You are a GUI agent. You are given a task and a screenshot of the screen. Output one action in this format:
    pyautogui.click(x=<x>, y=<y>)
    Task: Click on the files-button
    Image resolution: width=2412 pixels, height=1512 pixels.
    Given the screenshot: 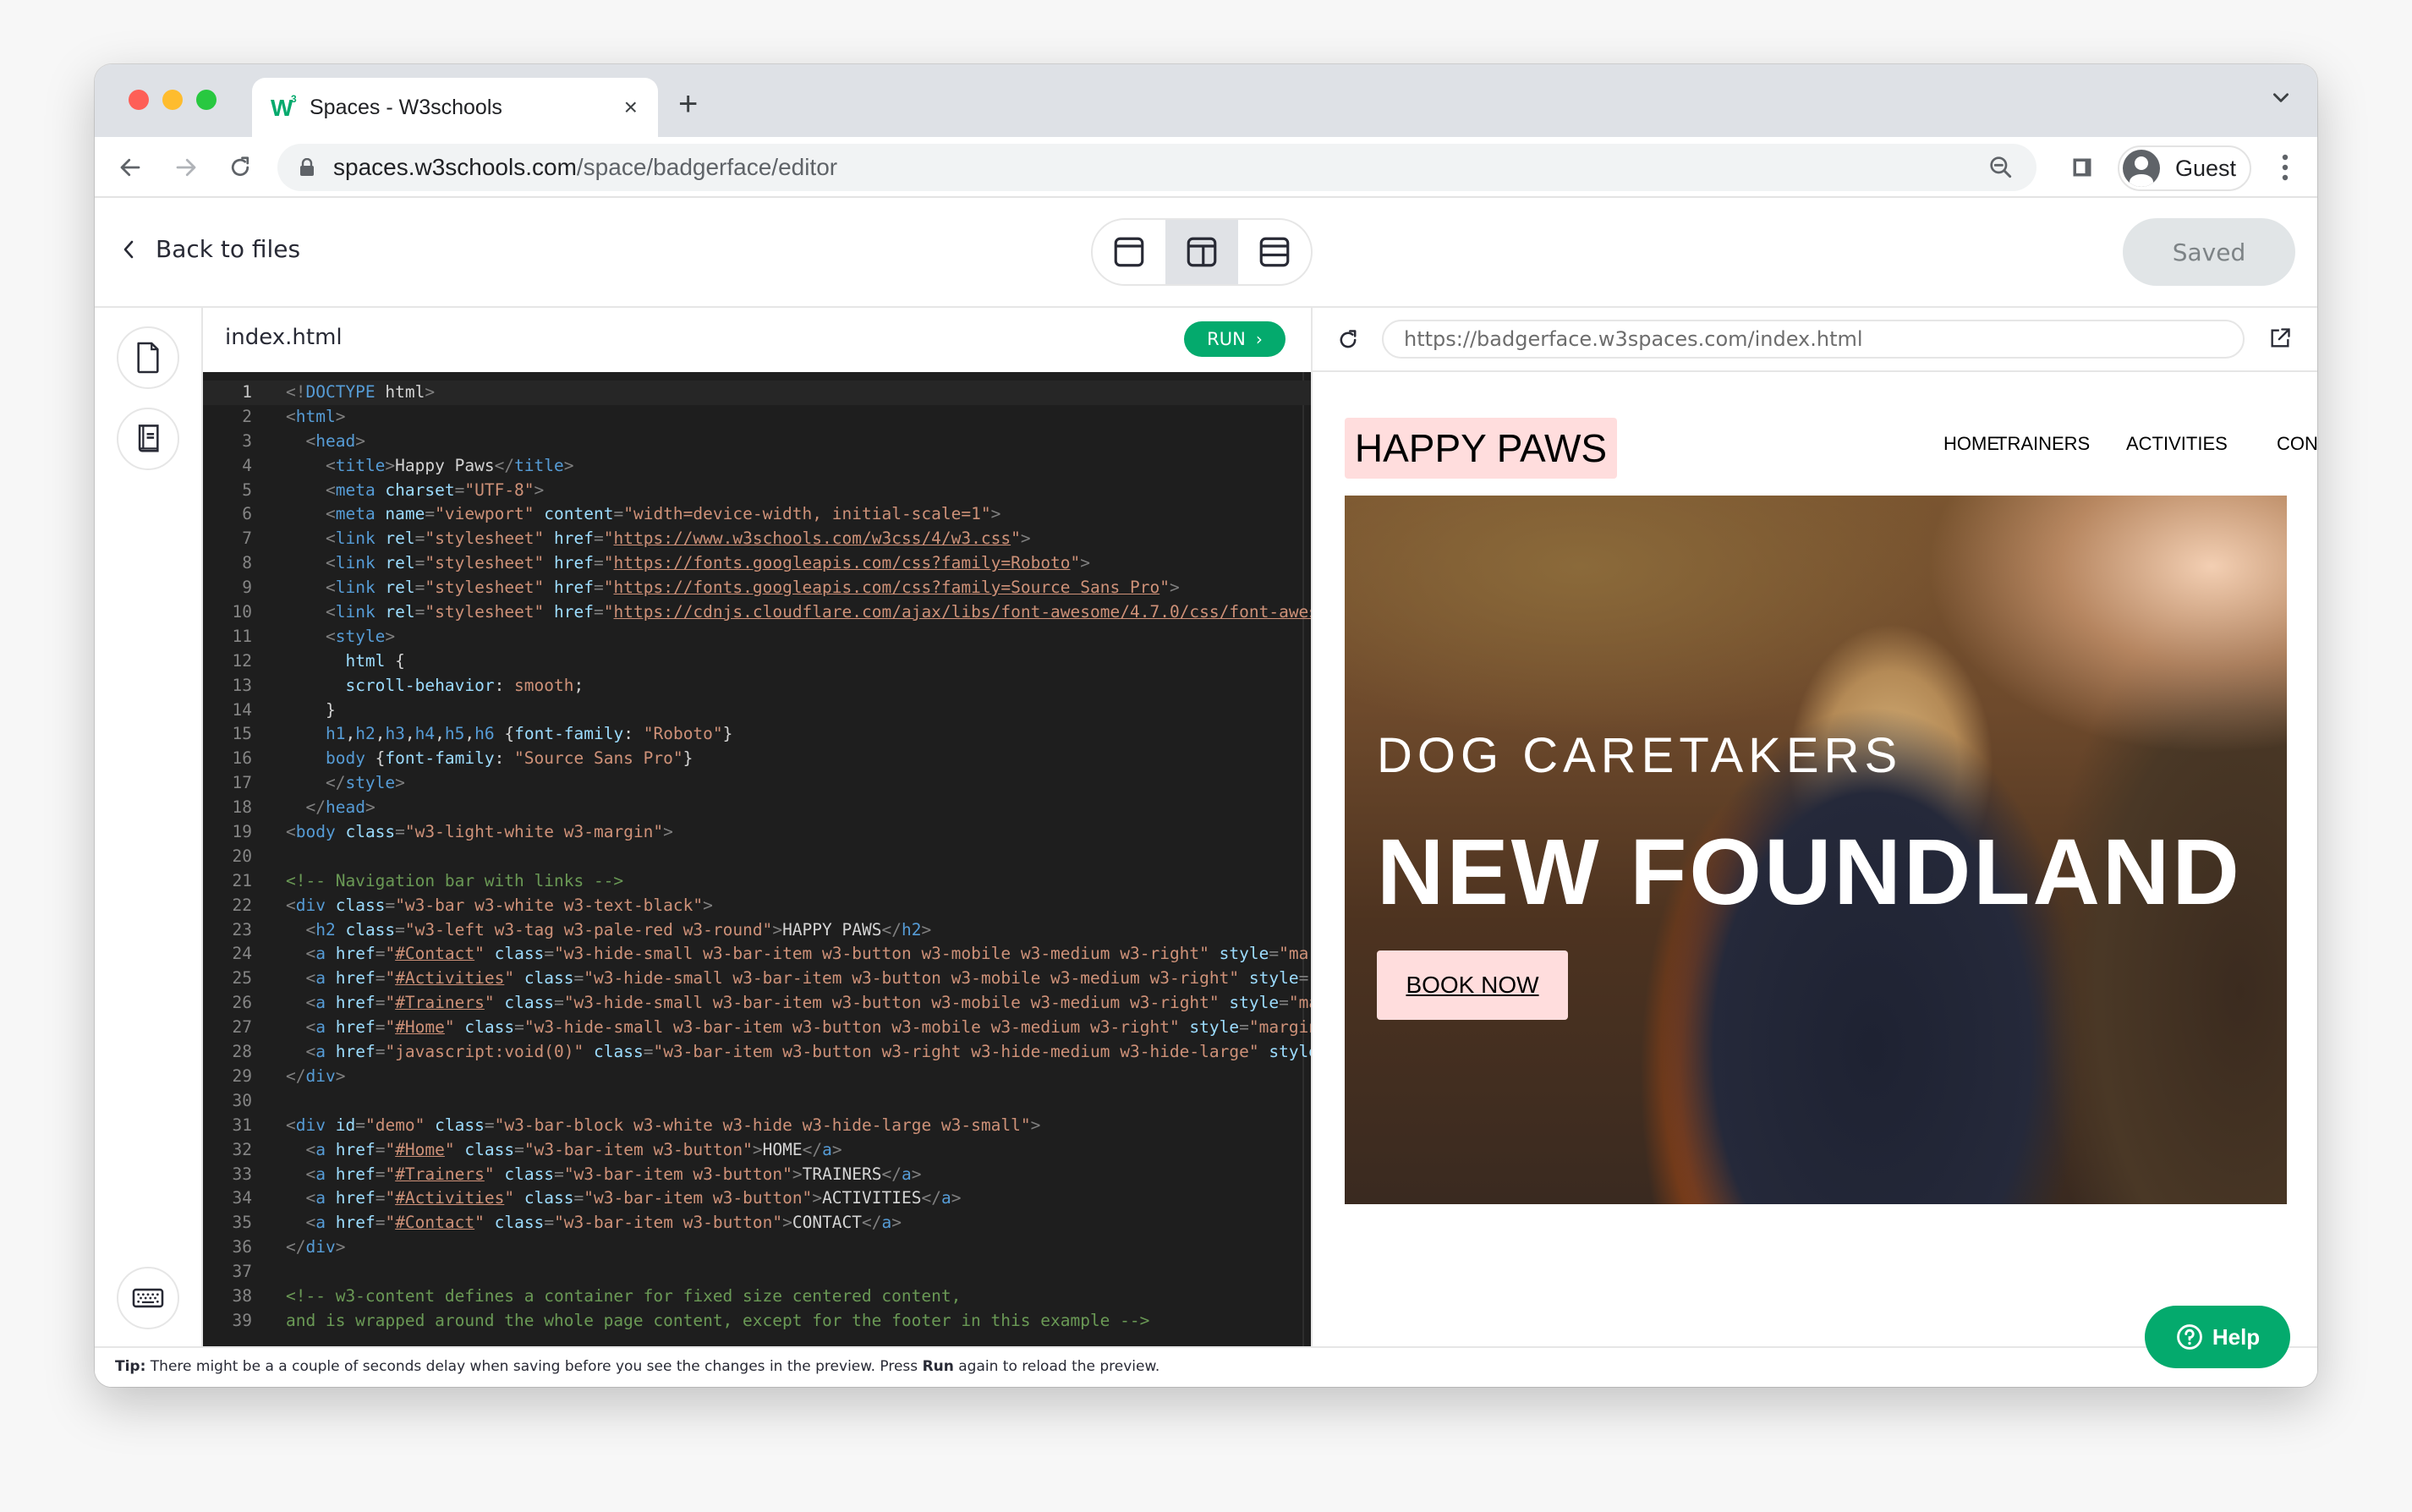 What is the action you would take?
    pyautogui.click(x=148, y=357)
    